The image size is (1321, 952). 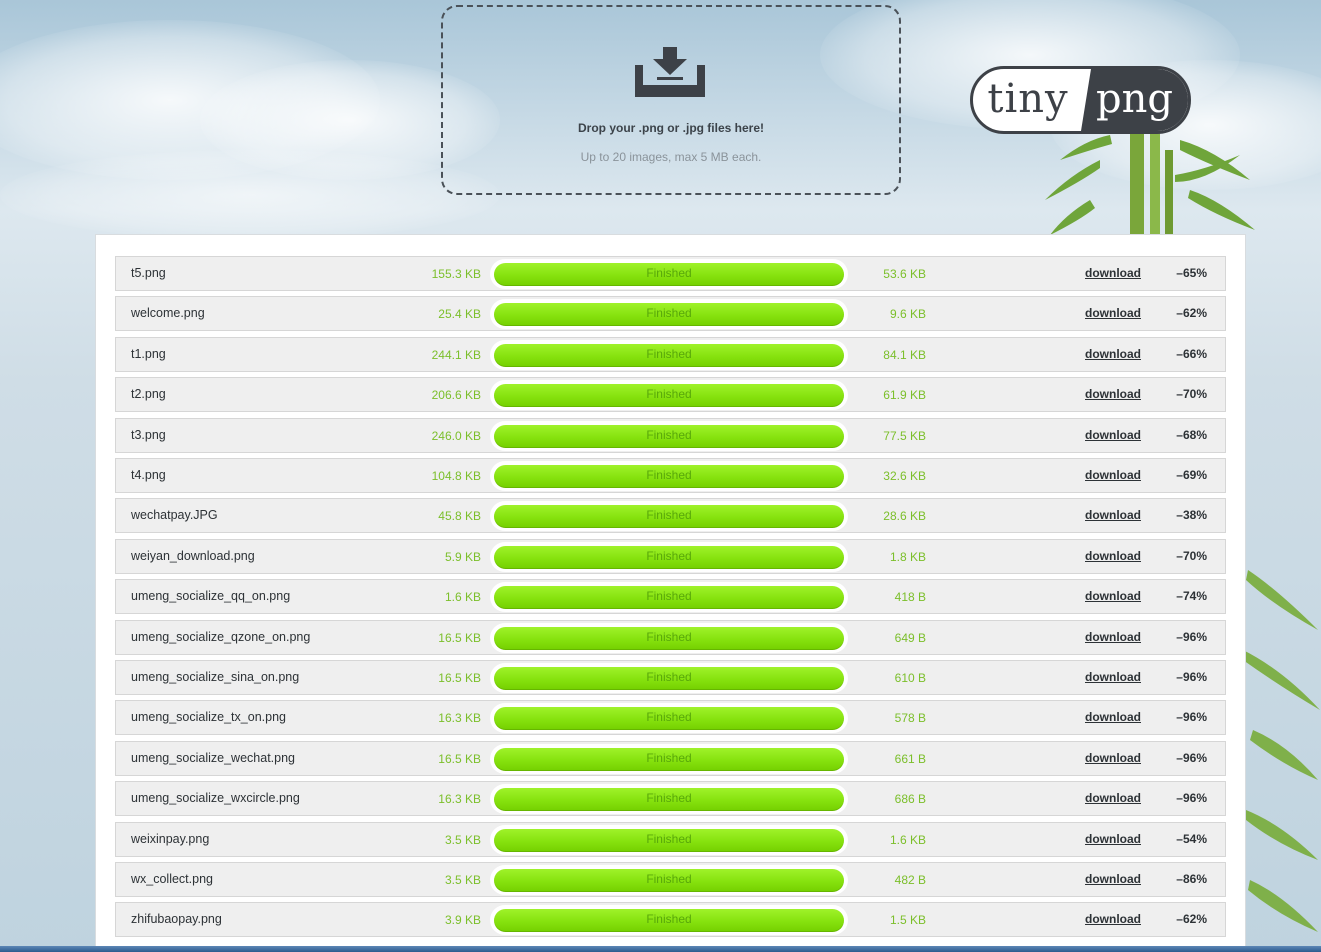 What do you see at coordinates (910, 718) in the screenshot?
I see `compressed-size: 578 B` at bounding box center [910, 718].